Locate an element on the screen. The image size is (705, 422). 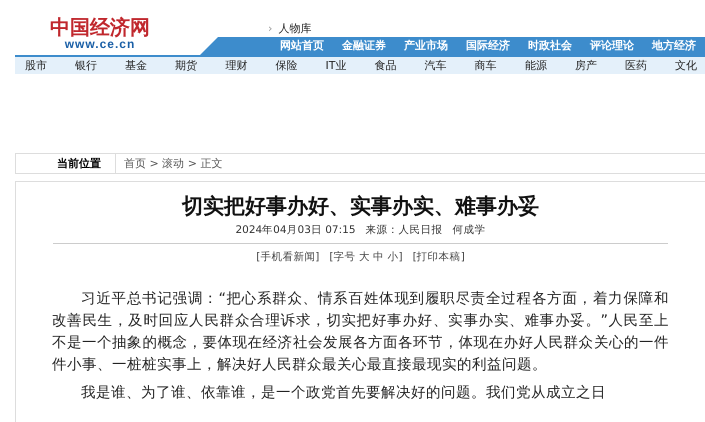
chevron-icon: › is located at coordinates (270, 28).